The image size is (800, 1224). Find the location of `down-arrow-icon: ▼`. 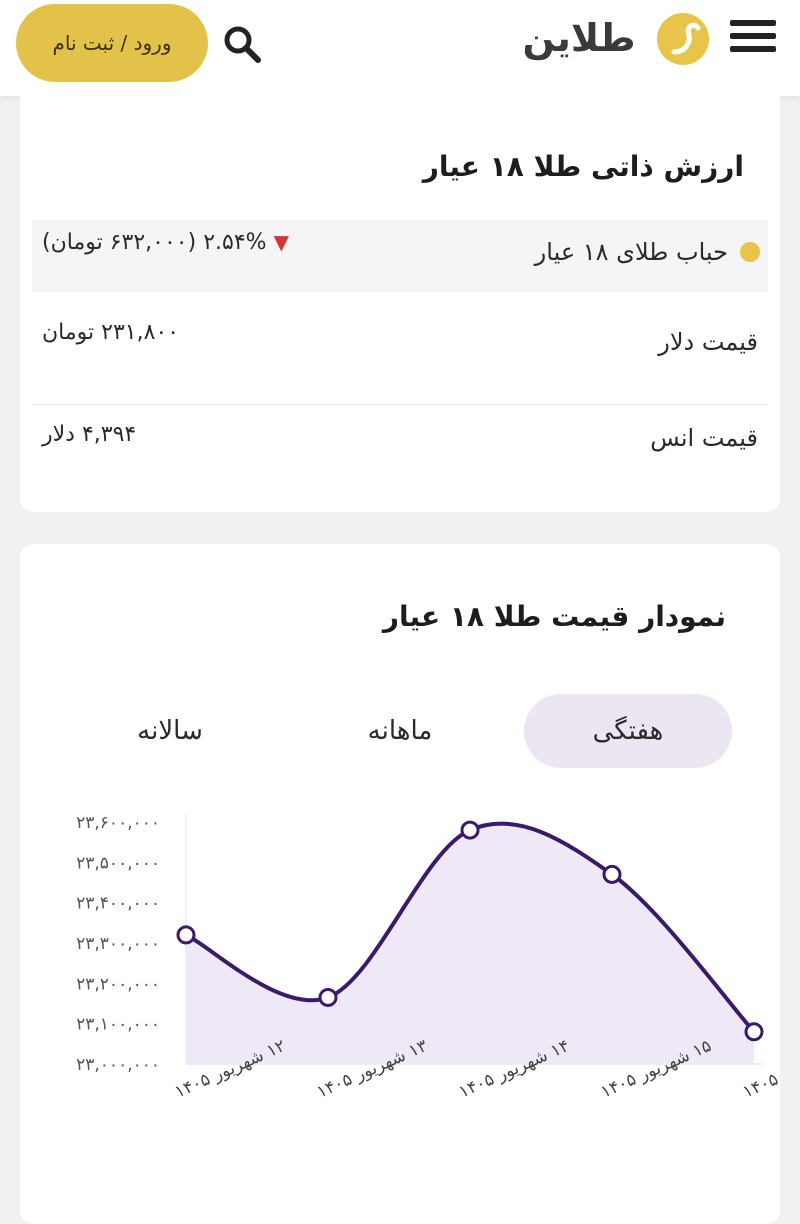

down-arrow-icon: ▼ is located at coordinates (281, 242).